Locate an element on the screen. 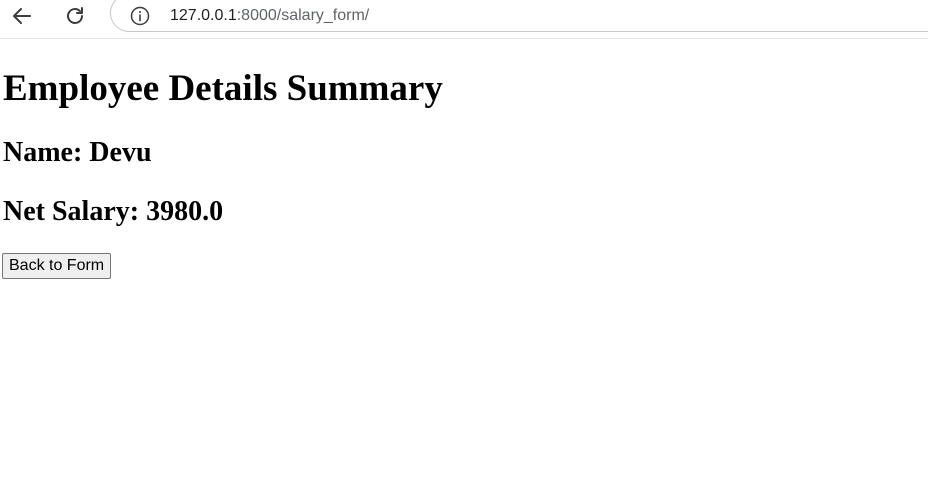  reload-button is located at coordinates (75, 16).